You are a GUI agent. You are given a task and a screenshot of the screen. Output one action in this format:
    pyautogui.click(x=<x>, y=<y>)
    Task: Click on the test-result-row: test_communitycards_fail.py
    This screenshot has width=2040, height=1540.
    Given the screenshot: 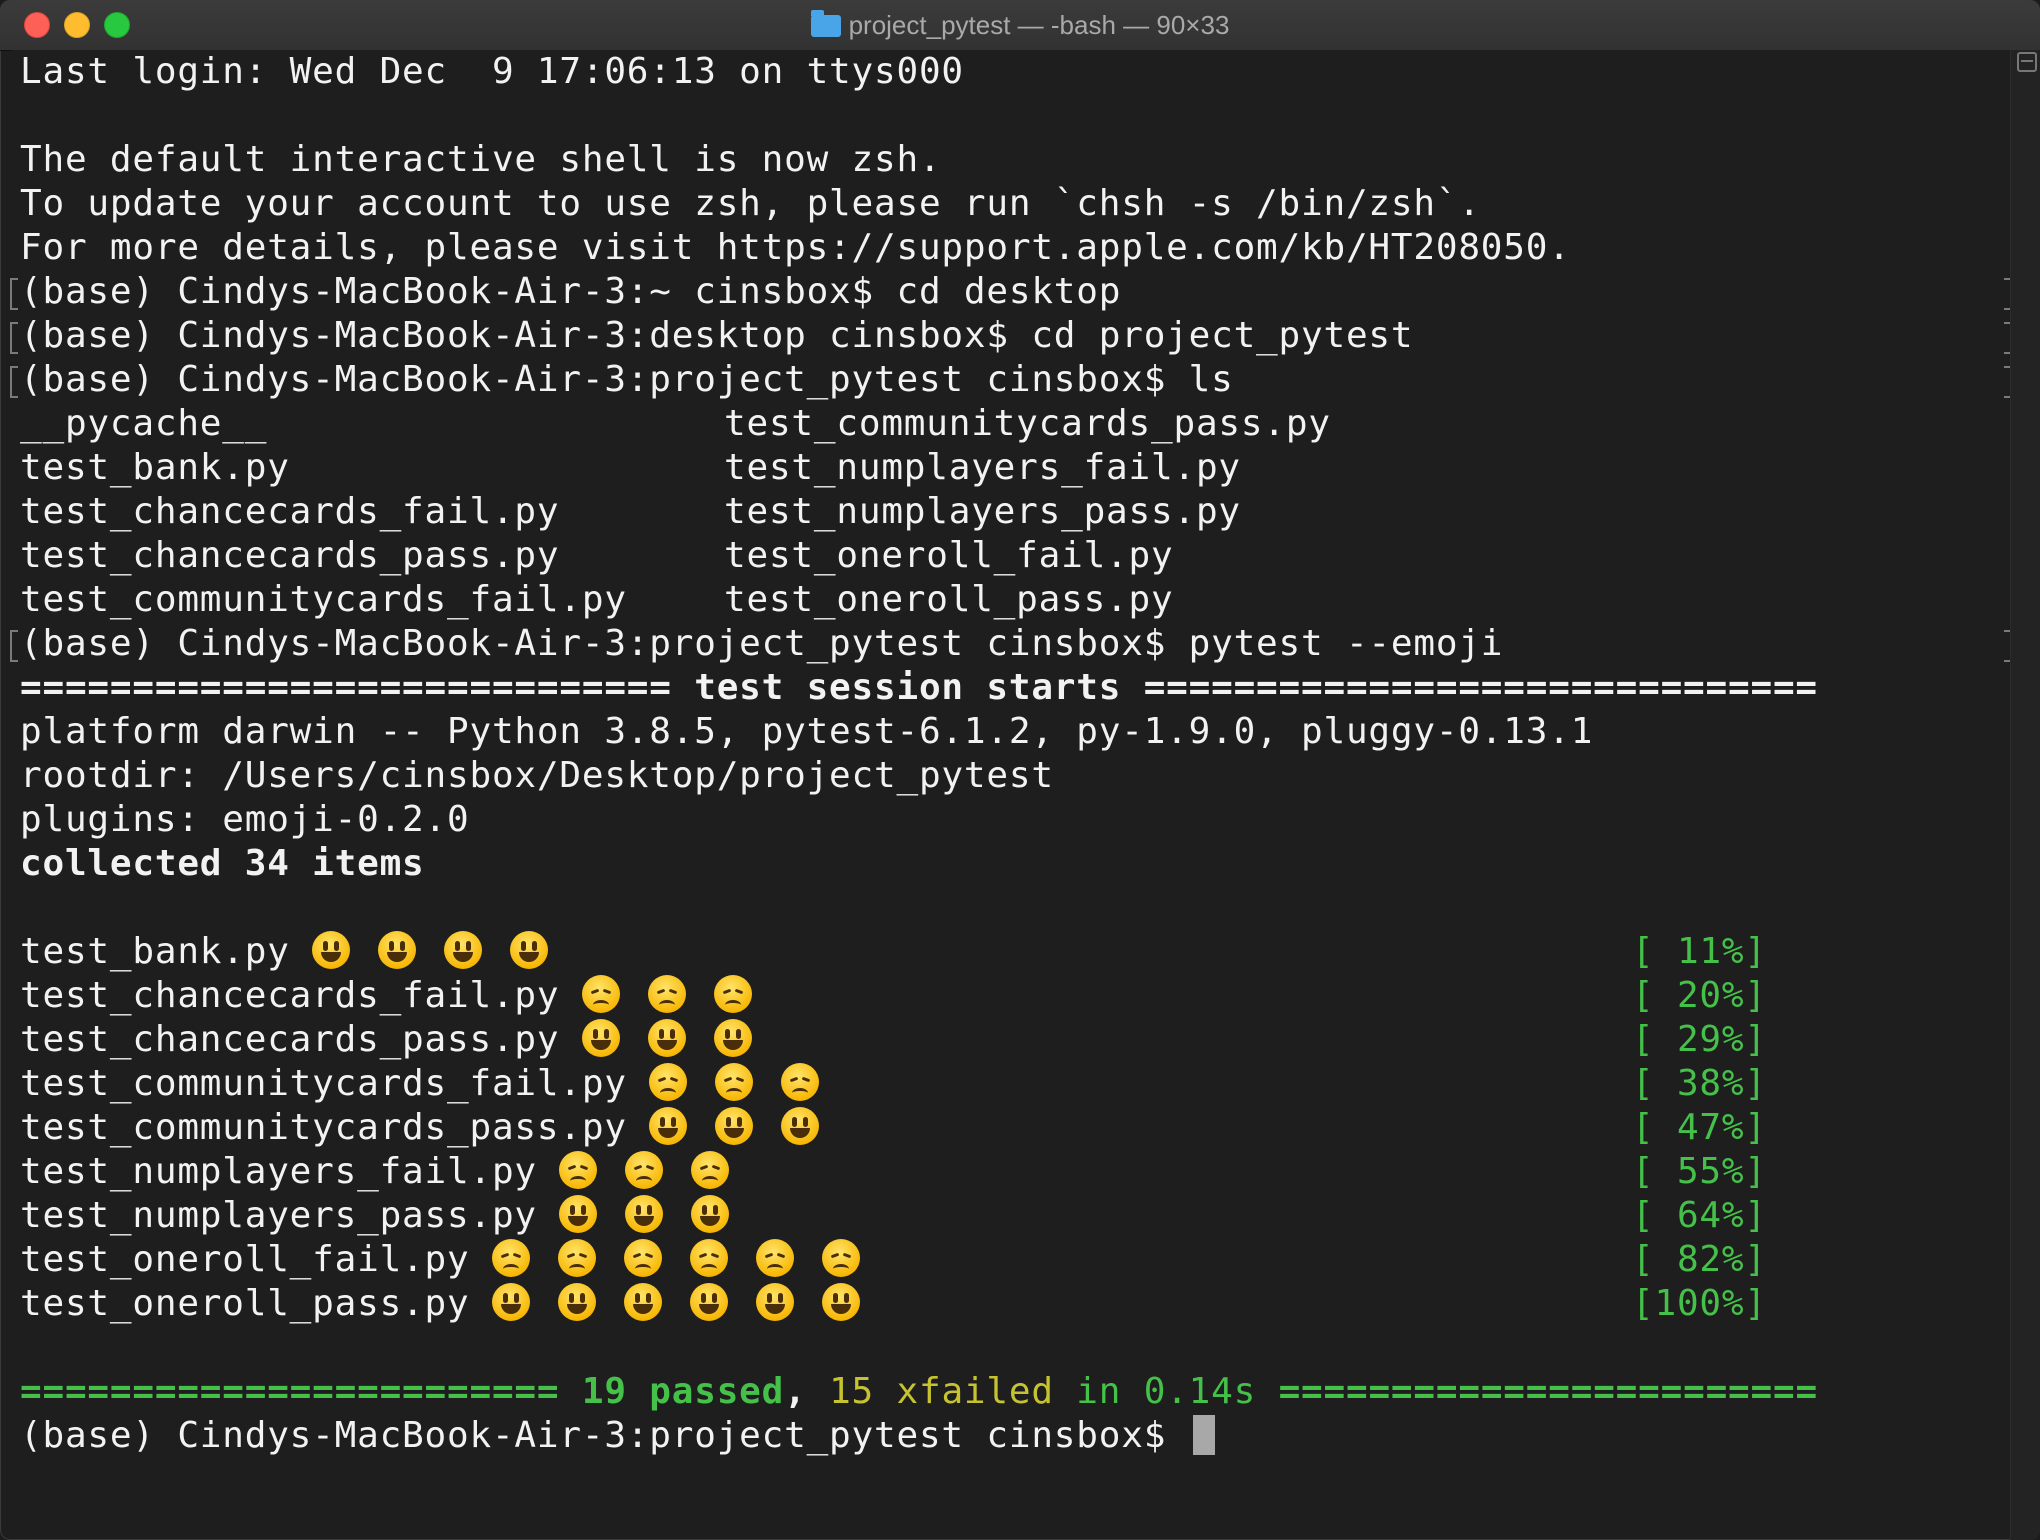 What is the action you would take?
    pyautogui.click(x=433, y=1084)
    